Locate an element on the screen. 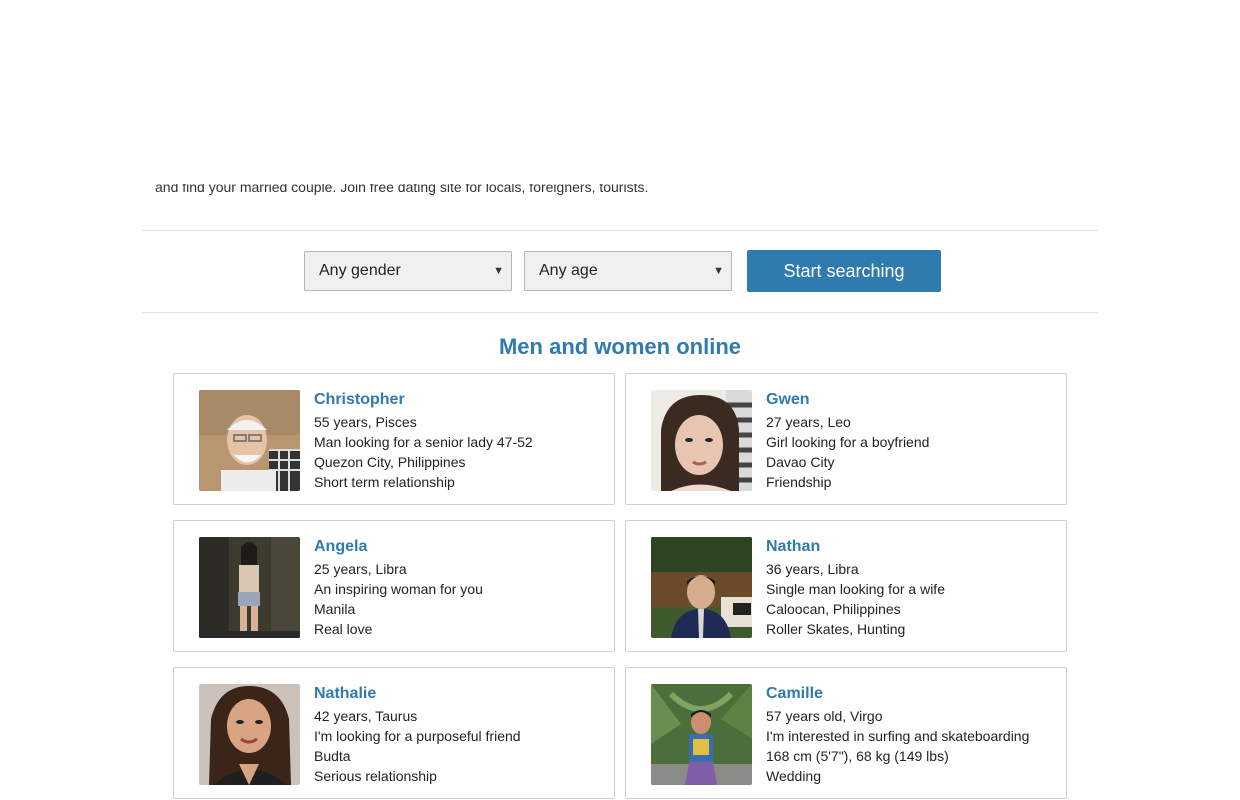  start-searching-button: Start searching is located at coordinates (844, 271).